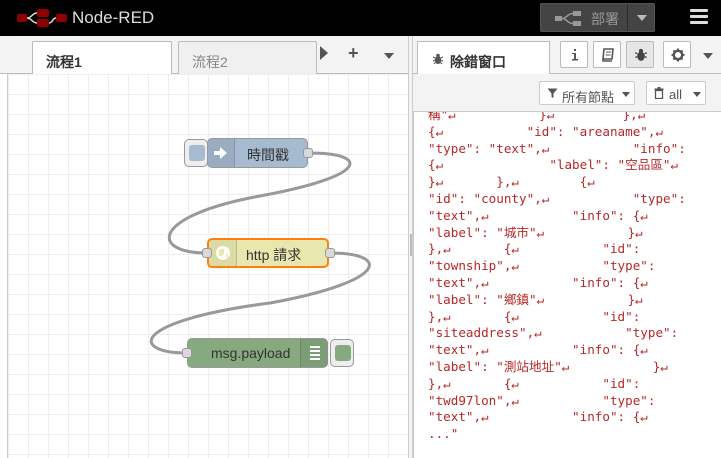 The image size is (721, 458). Describe the element at coordinates (605, 19) in the screenshot. I see `deploy-label: 部署` at that location.